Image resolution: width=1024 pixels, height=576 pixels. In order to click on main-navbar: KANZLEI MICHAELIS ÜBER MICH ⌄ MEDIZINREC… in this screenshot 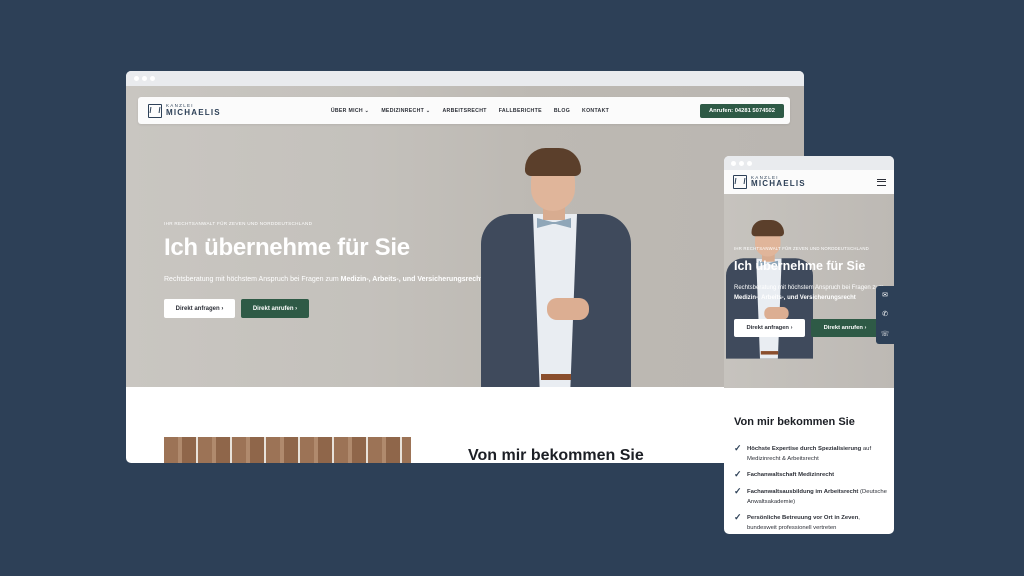, I will do `click(464, 110)`.